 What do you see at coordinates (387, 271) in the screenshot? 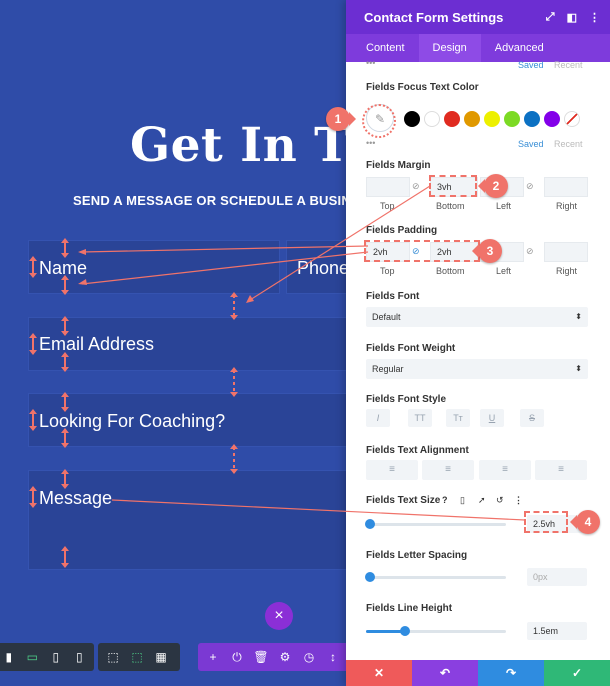
I see `padding-top-sublabel: Top` at bounding box center [387, 271].